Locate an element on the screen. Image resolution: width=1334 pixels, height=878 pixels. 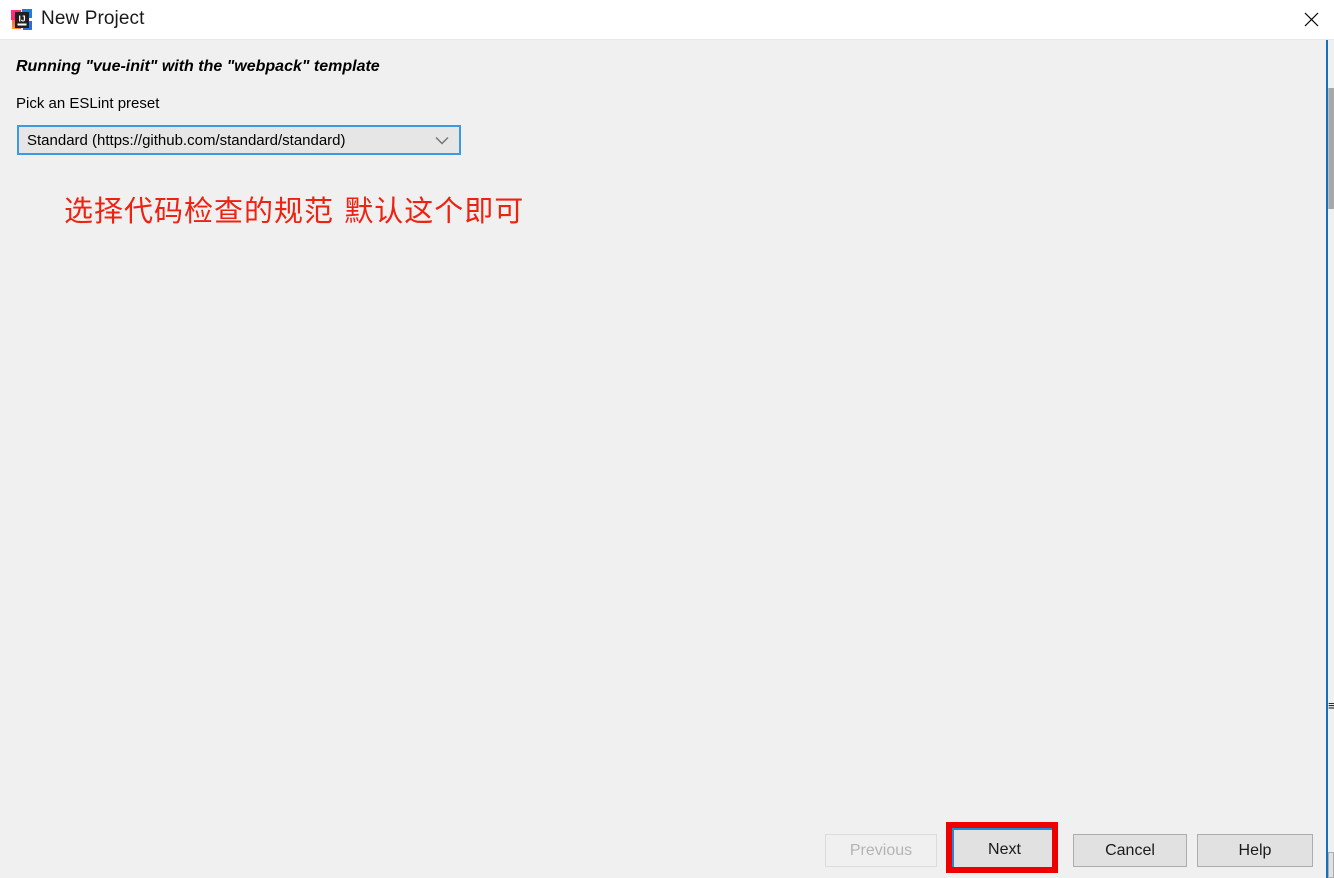
clipped-edge-content: ≡ is located at coordinates (1331, 706).